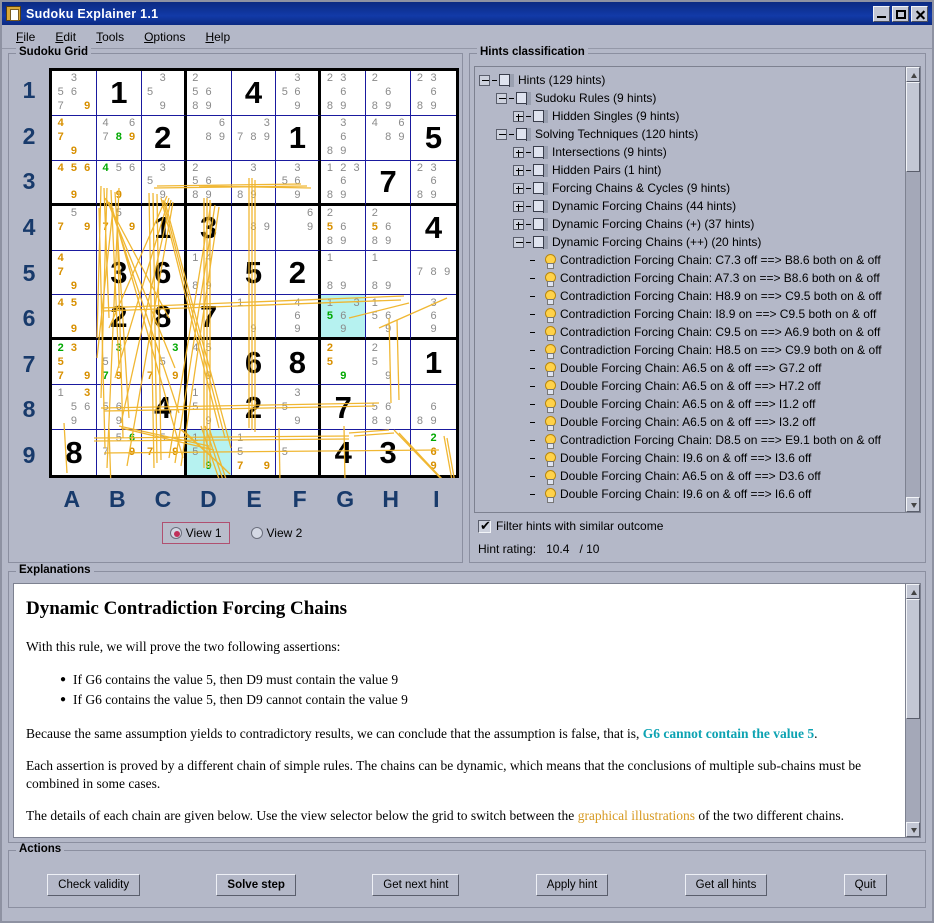 This screenshot has width=934, height=923. Describe the element at coordinates (344, 408) in the screenshot. I see `cell-G8: 7` at that location.